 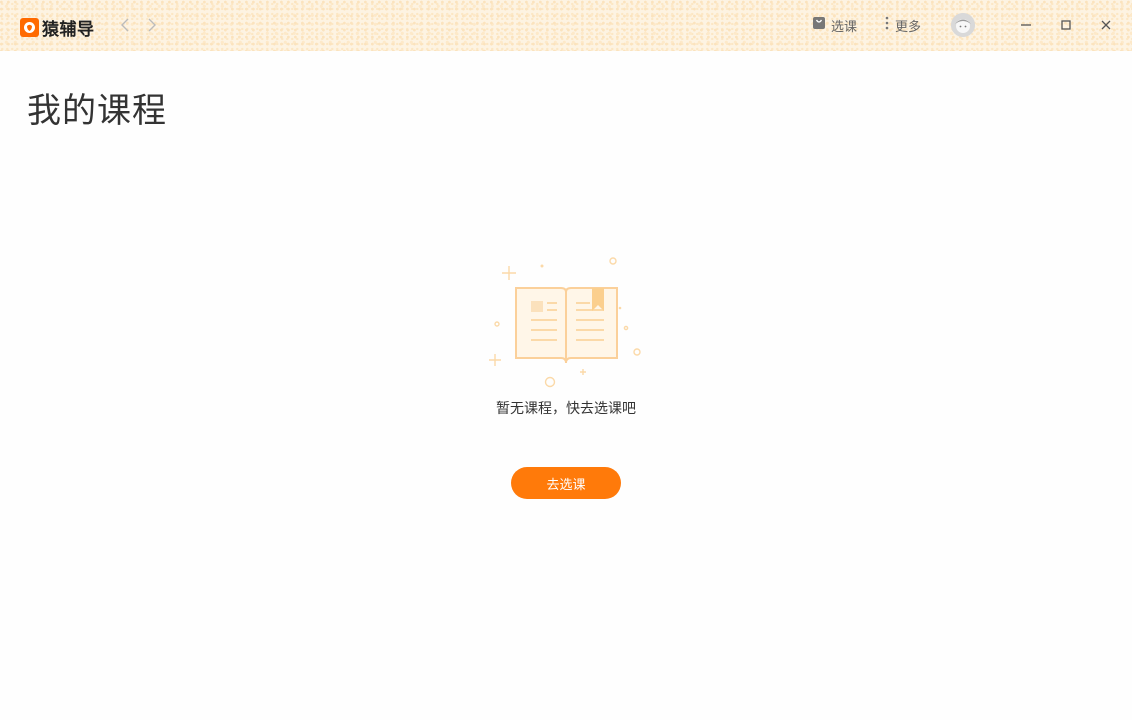 I want to click on avatar, so click(x=963, y=25).